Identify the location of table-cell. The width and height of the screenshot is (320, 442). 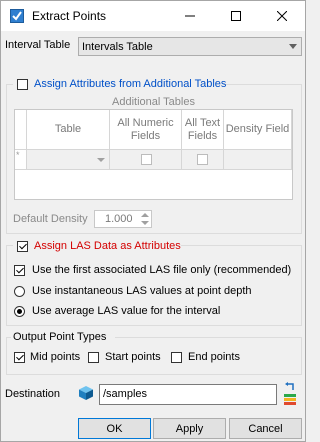
(68, 160).